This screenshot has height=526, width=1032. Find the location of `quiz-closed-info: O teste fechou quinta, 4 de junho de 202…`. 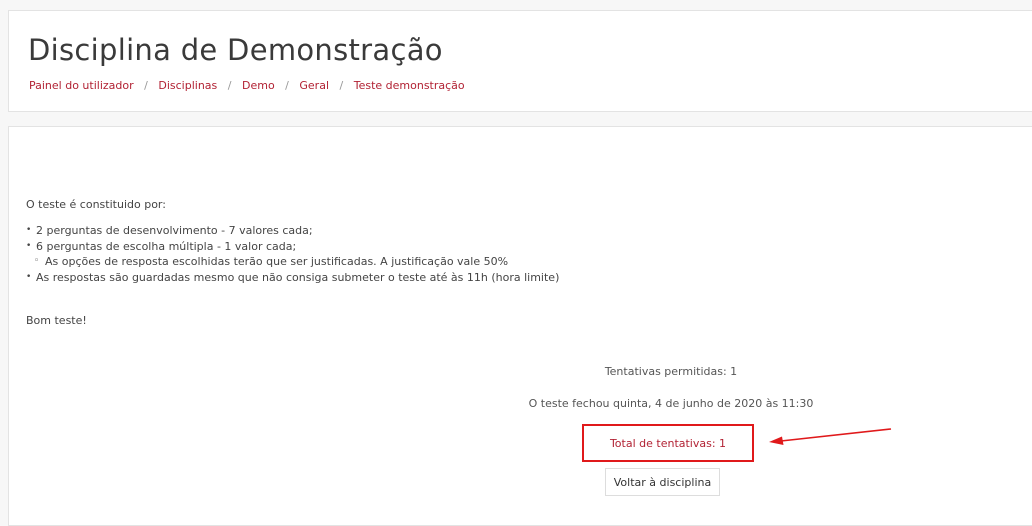

quiz-closed-info: O teste fechou quinta, 4 de junho de 202… is located at coordinates (671, 403).